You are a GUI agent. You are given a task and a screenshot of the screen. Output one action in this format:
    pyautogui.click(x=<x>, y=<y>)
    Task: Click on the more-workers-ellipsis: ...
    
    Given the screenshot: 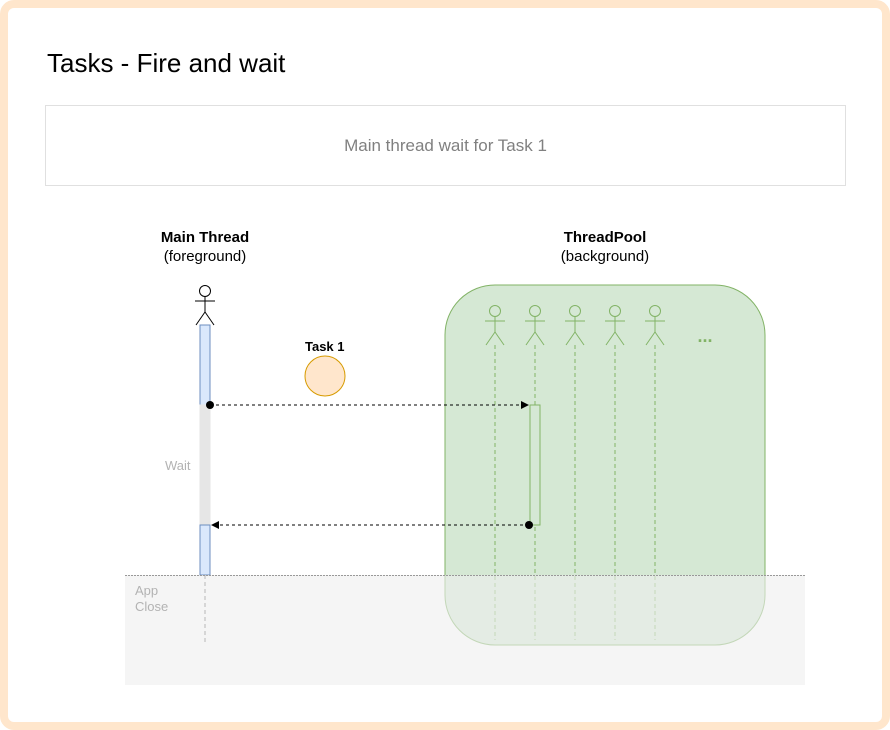 What is the action you would take?
    pyautogui.click(x=704, y=336)
    